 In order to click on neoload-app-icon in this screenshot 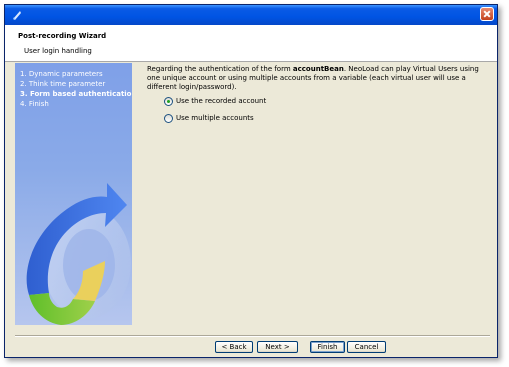, I will do `click(17, 15)`.